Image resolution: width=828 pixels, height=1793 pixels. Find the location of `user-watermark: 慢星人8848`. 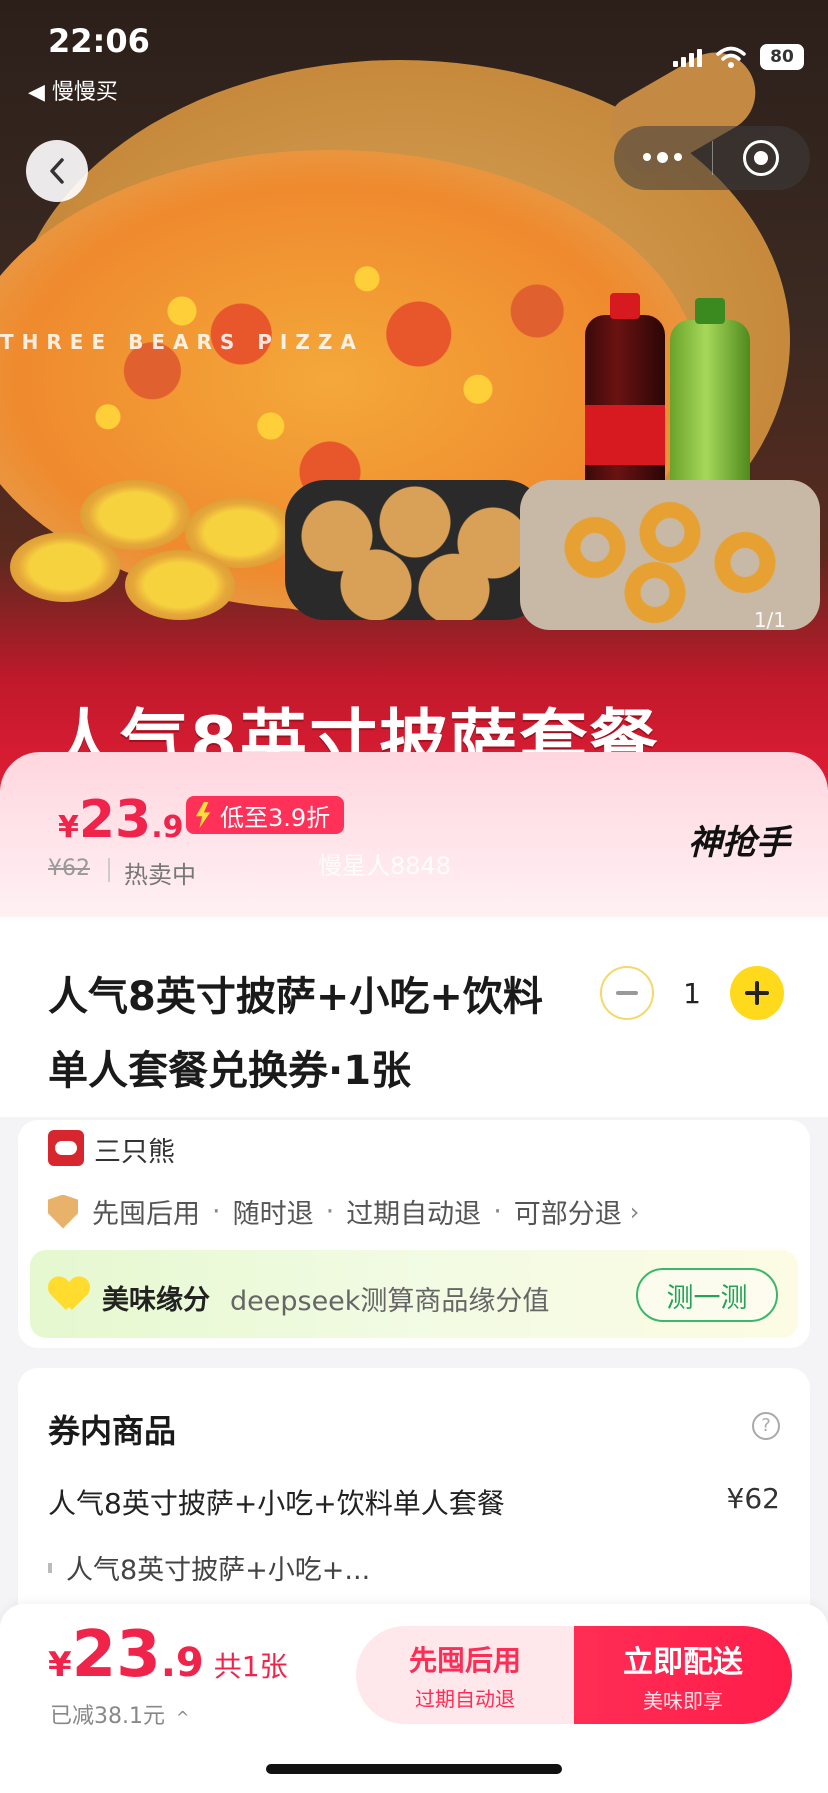

user-watermark: 慢星人8848 is located at coordinates (385, 866).